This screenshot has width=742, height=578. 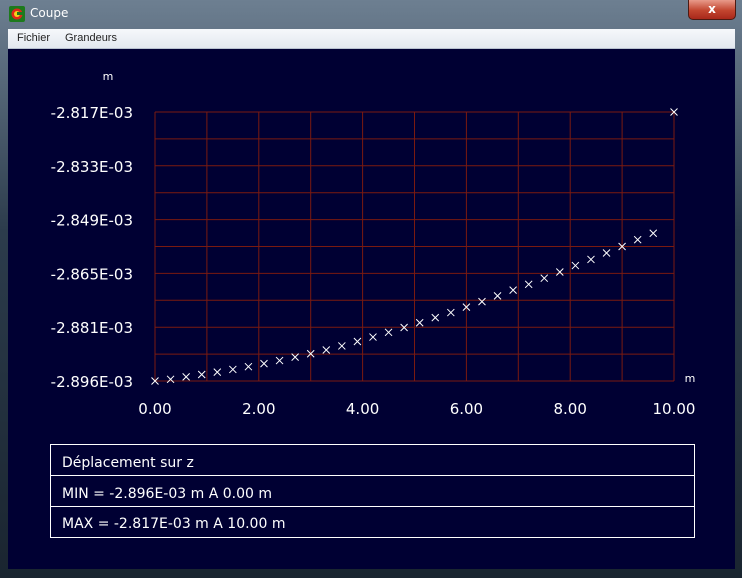 I want to click on y-tick-label: -2.865E-03, so click(x=92, y=274).